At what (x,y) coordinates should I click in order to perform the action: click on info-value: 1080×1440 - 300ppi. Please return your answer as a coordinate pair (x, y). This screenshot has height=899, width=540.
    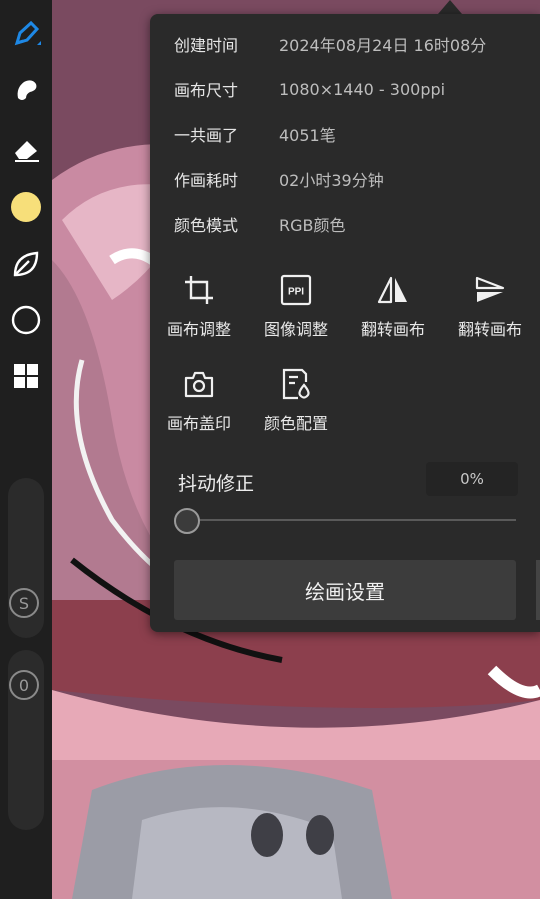
    Looking at the image, I should click on (362, 89).